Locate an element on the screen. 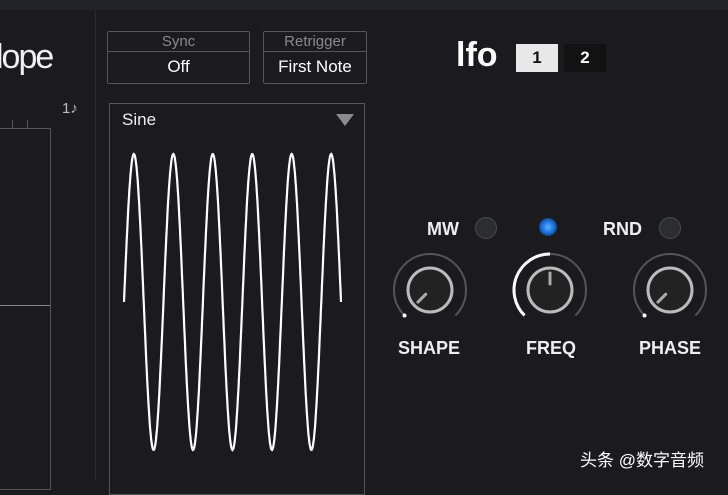  lfo-tab-1: 1 is located at coordinates (537, 58).